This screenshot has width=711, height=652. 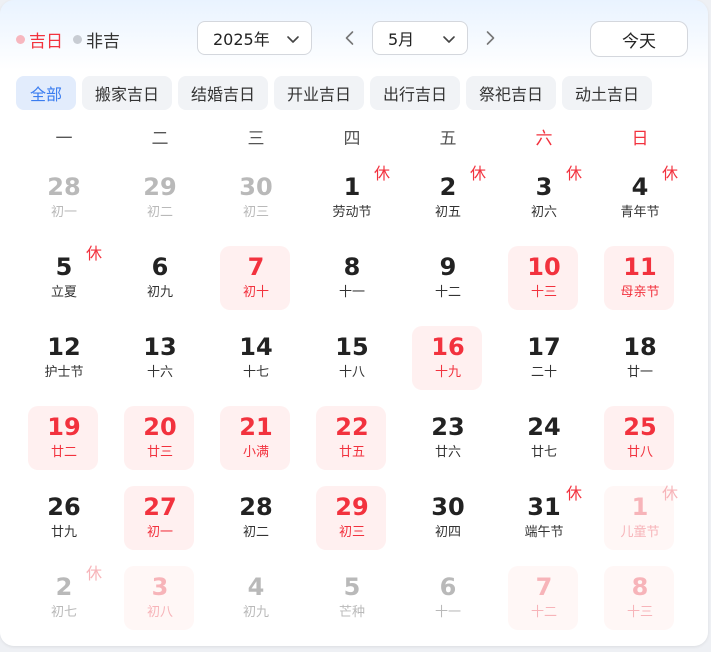 What do you see at coordinates (544, 600) in the screenshot?
I see `calendar-day-cell: 7 十二` at bounding box center [544, 600].